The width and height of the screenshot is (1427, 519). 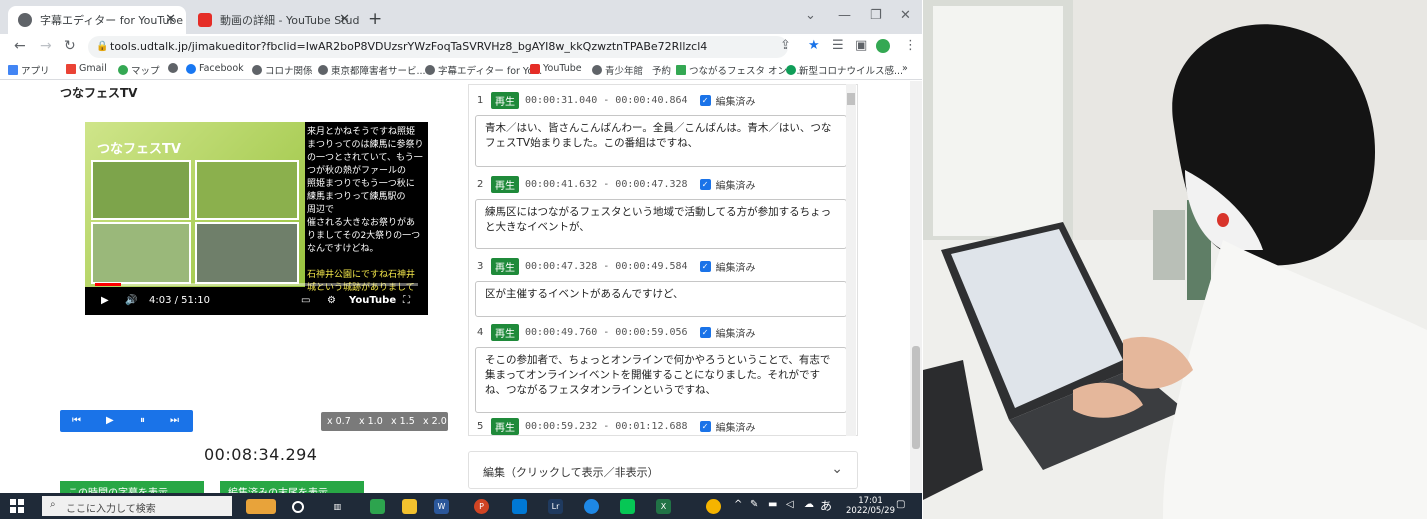 What do you see at coordinates (298, 507) in the screenshot?
I see `cortana-icon` at bounding box center [298, 507].